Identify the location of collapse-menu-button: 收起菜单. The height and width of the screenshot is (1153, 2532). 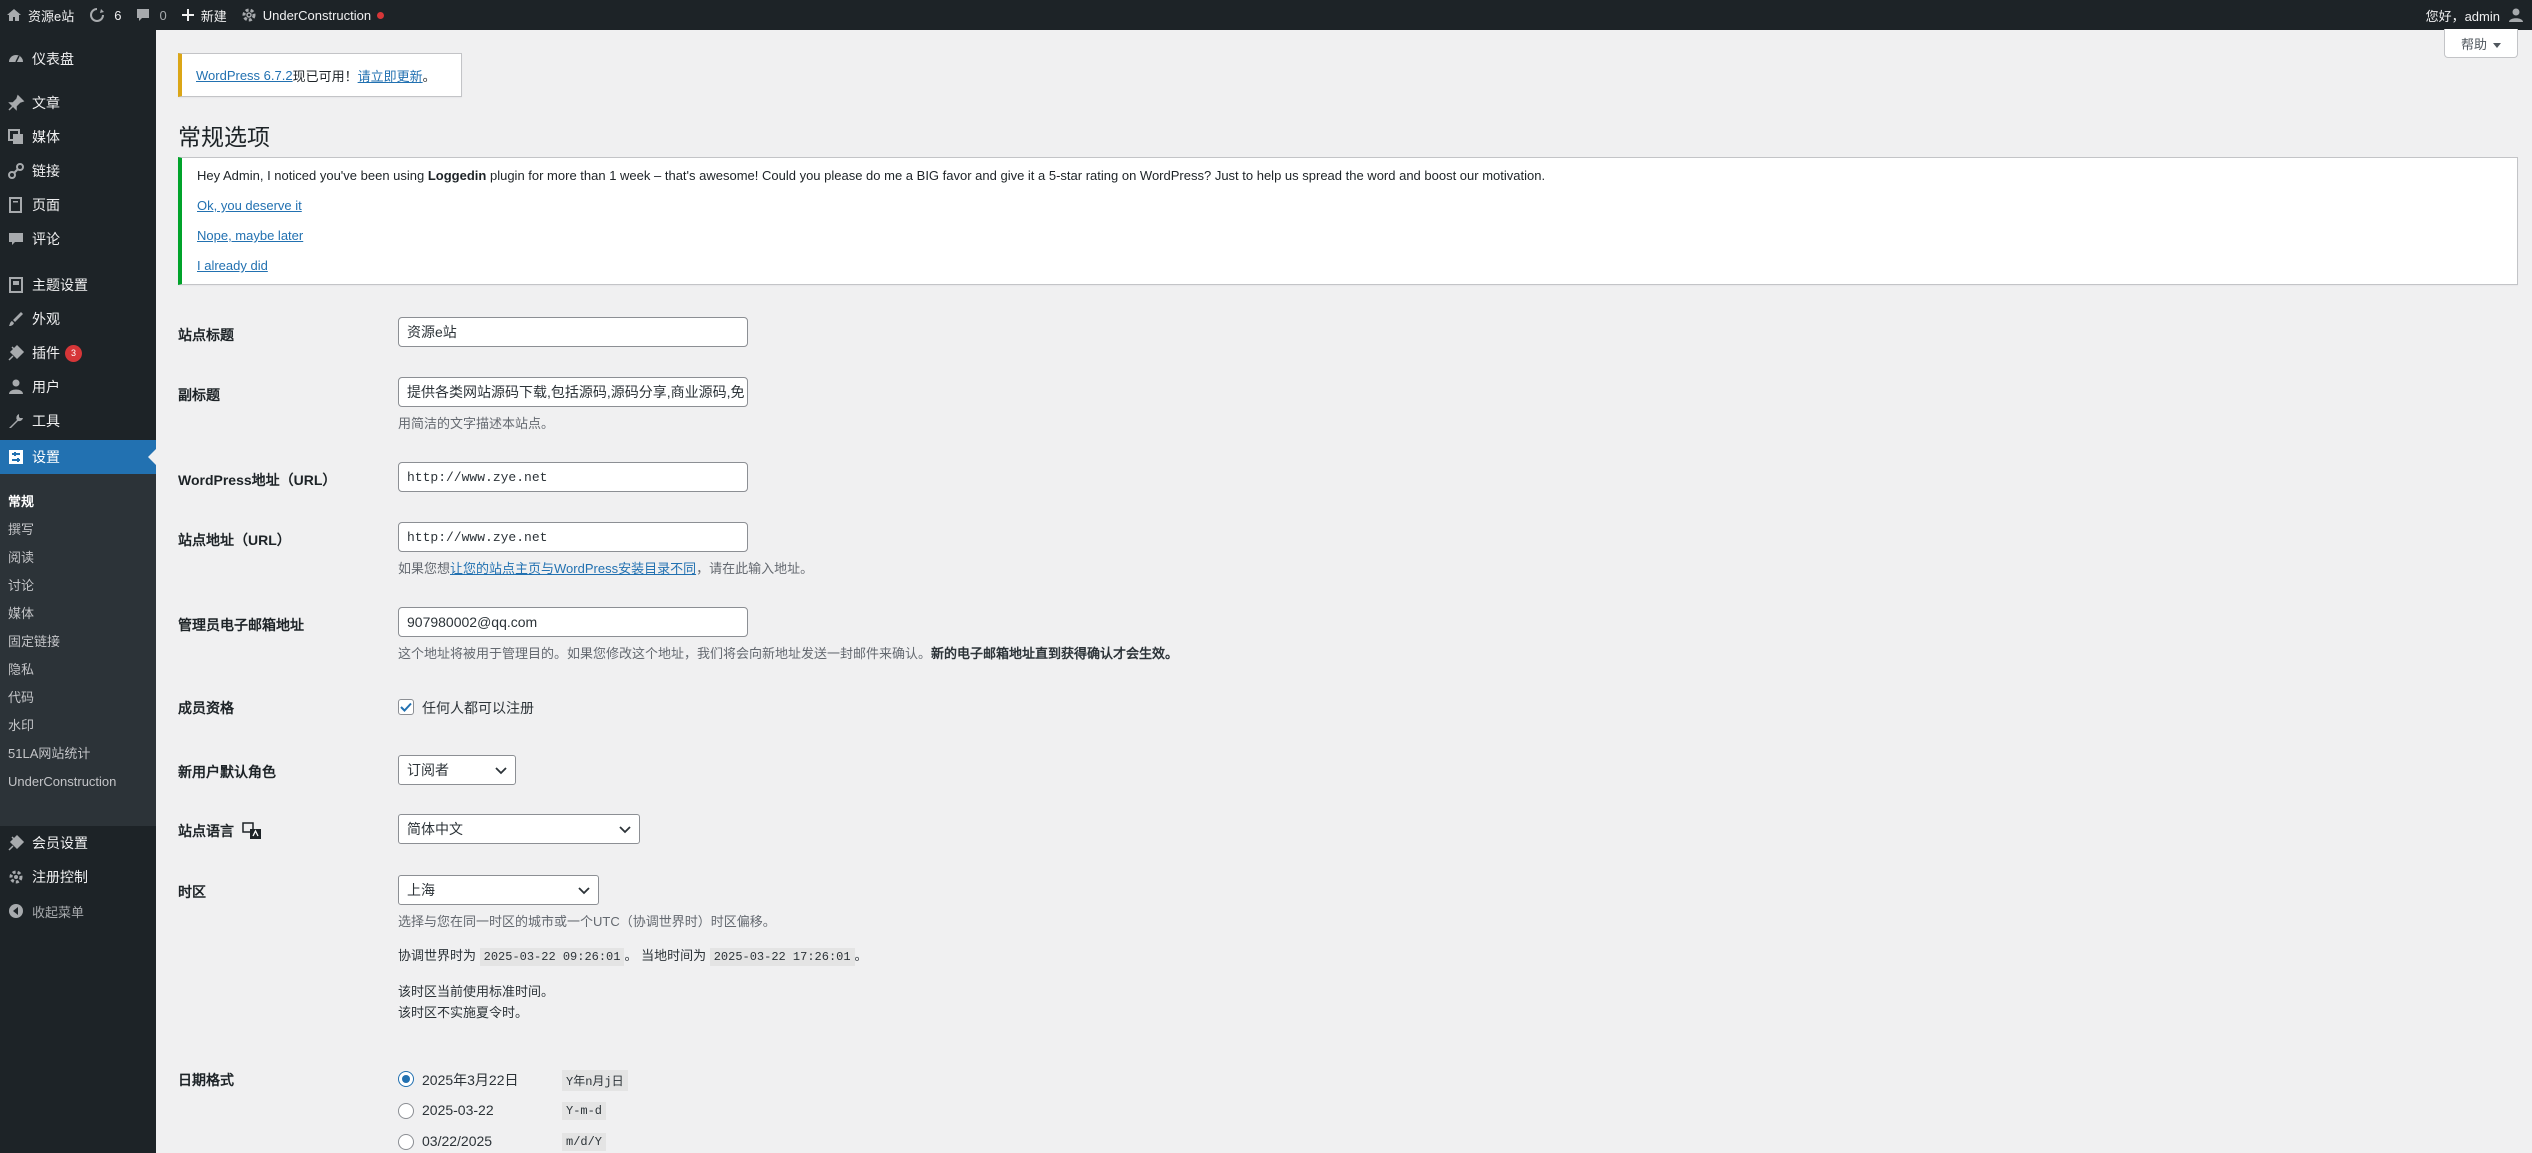
(78, 911).